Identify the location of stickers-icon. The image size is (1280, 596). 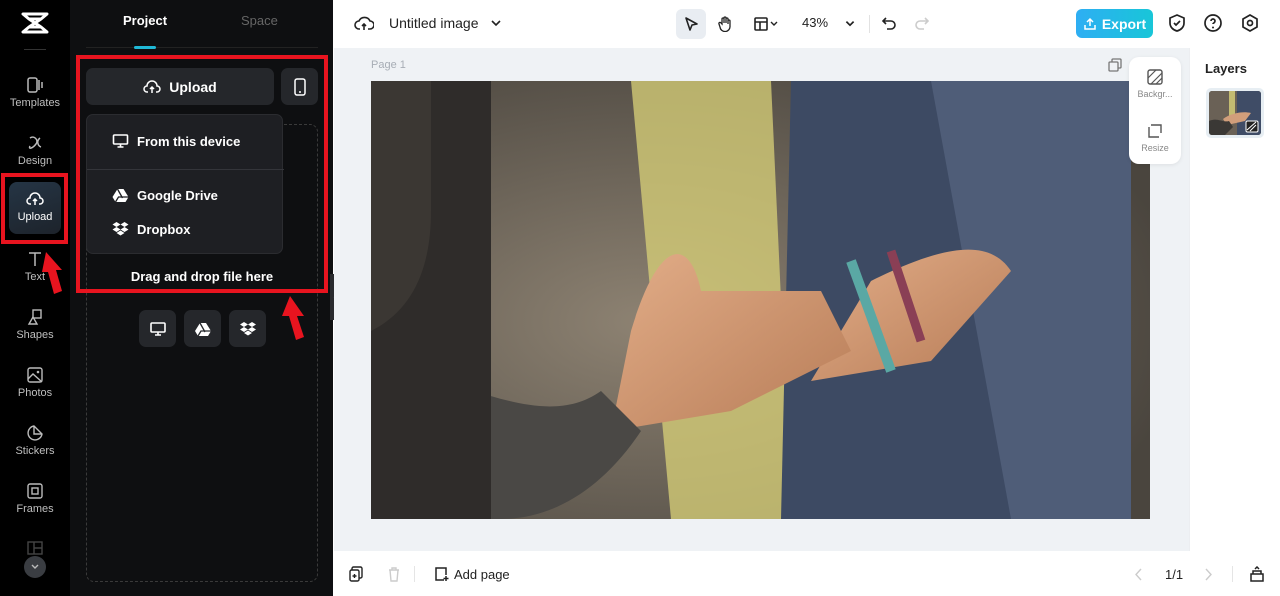
(35, 433).